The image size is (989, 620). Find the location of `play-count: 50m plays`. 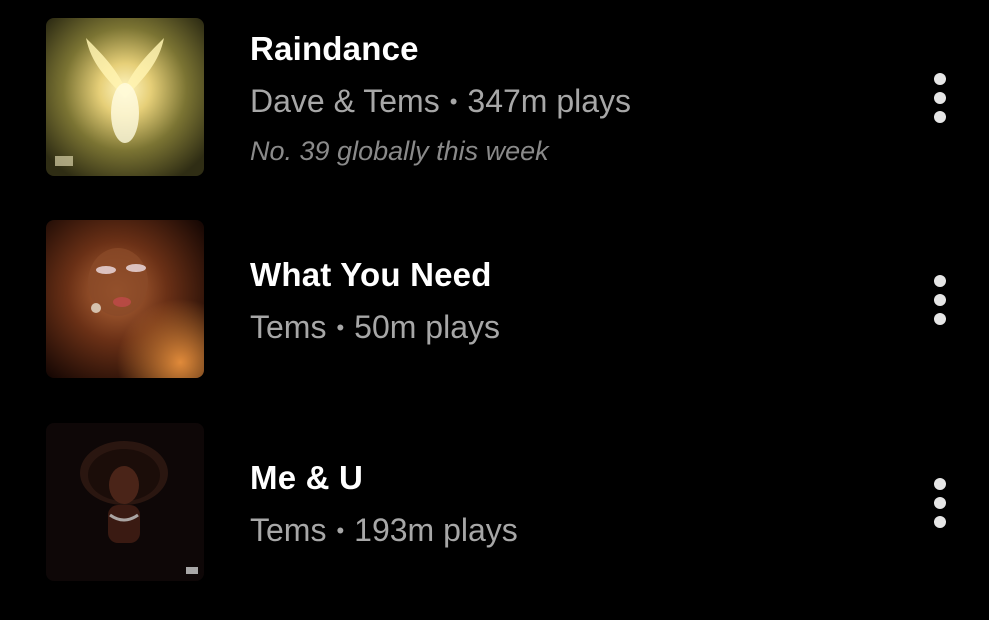

play-count: 50m plays is located at coordinates (427, 327).